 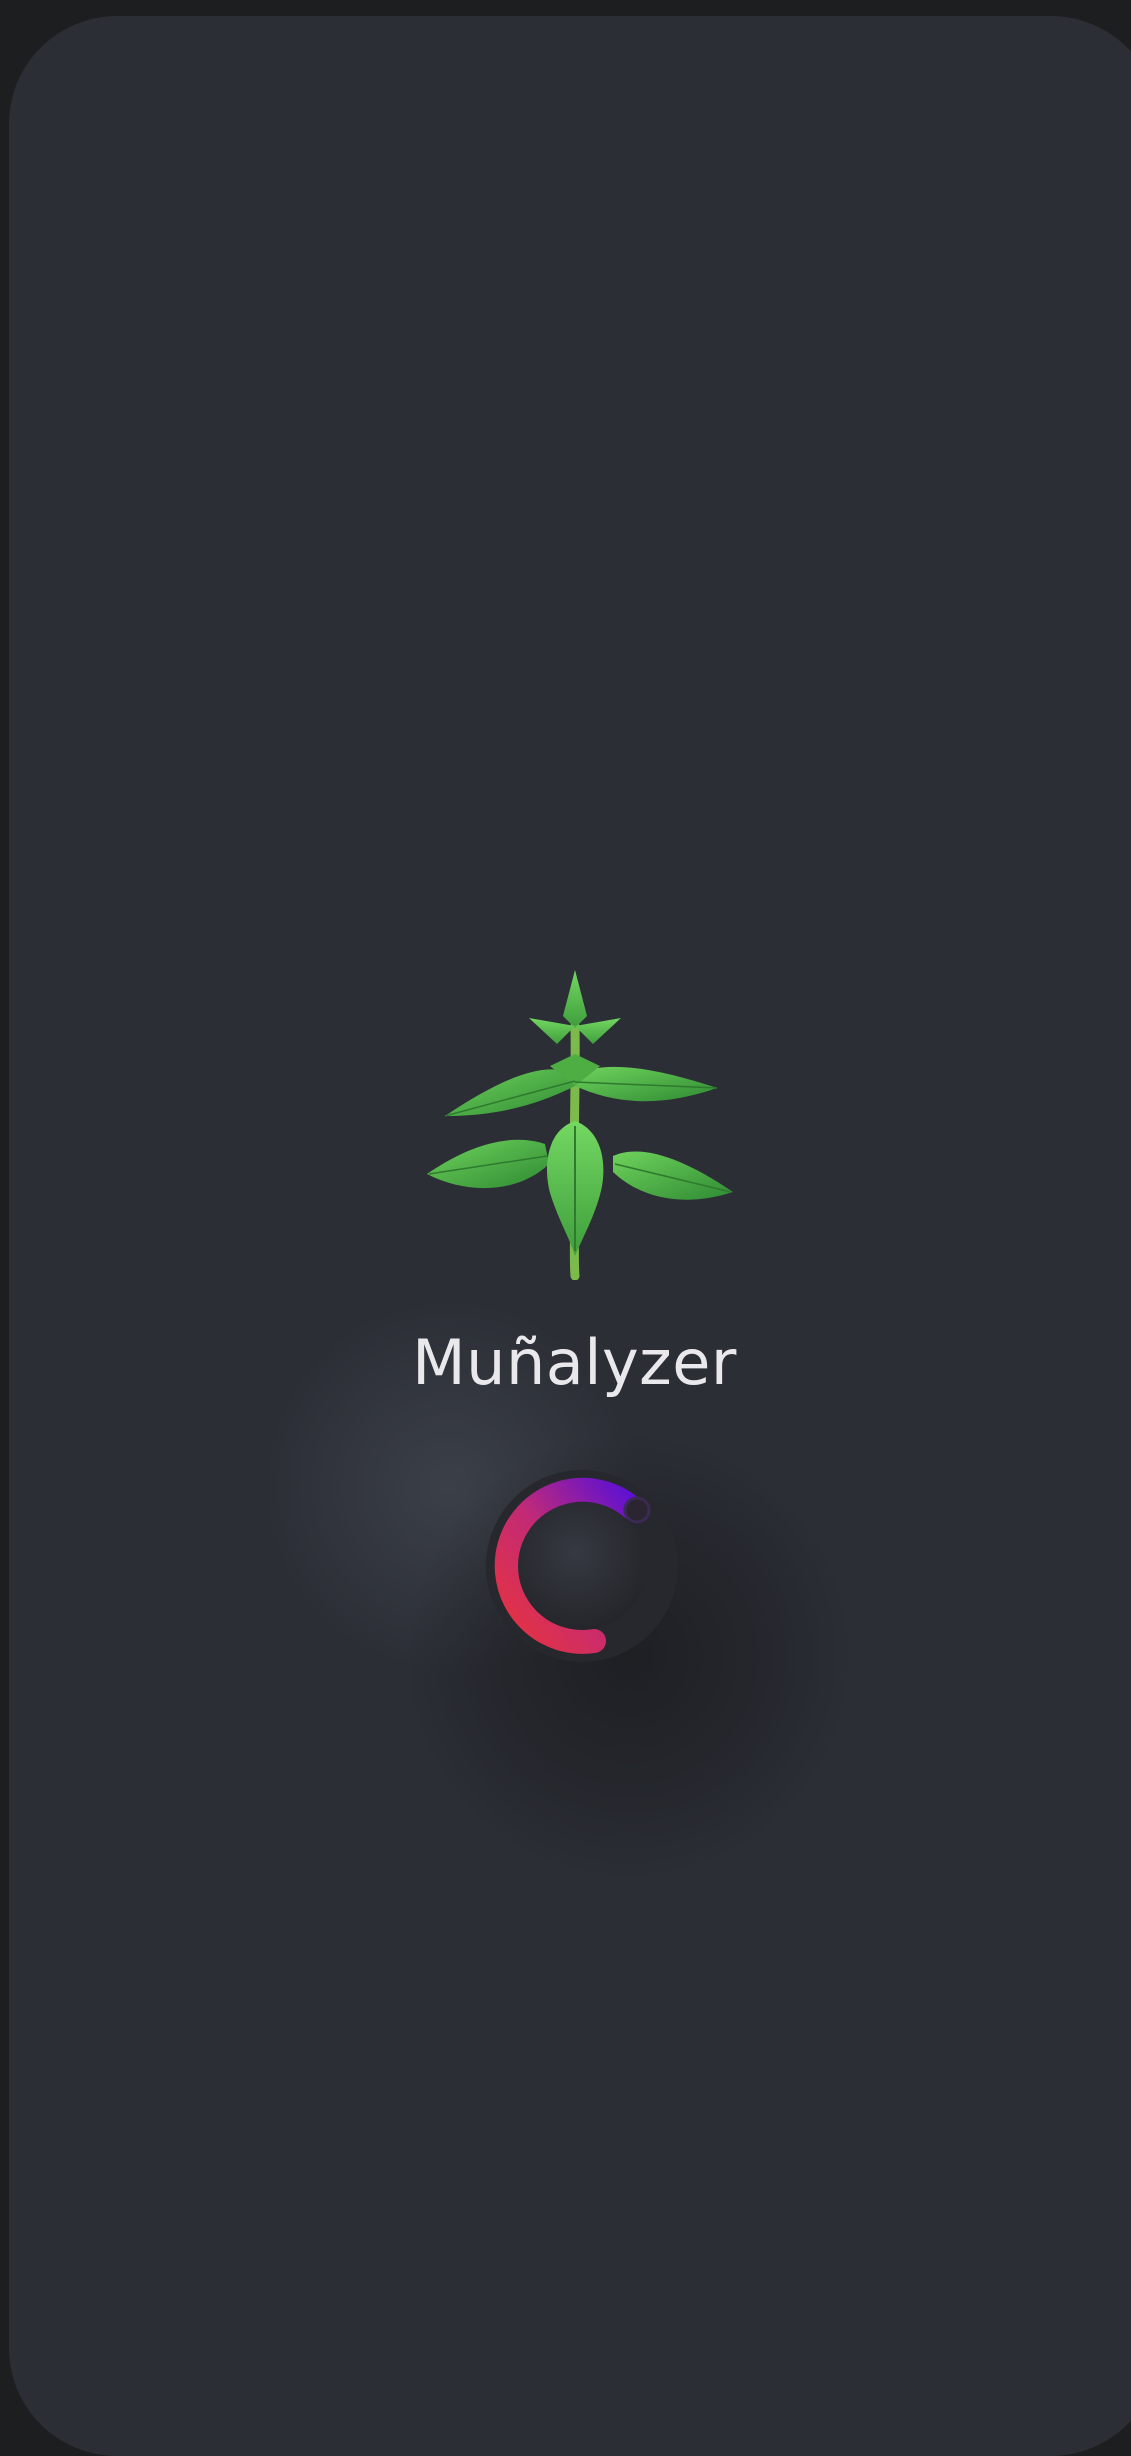 I want to click on app-title: Muñalyzer, so click(x=574, y=1362).